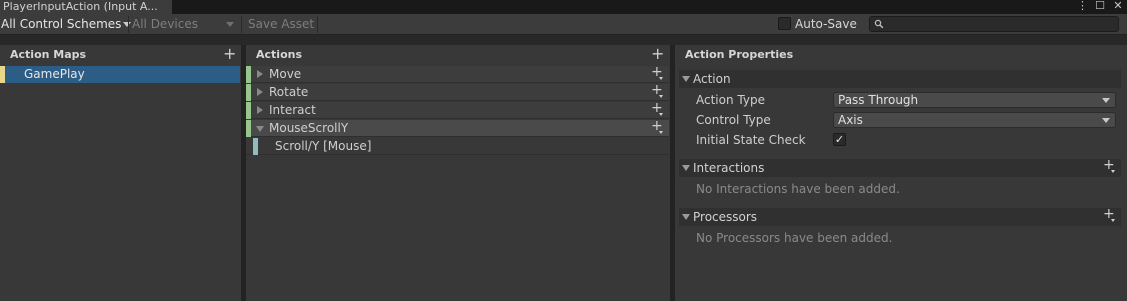  What do you see at coordinates (457, 110) in the screenshot?
I see `action-row: Interact +` at bounding box center [457, 110].